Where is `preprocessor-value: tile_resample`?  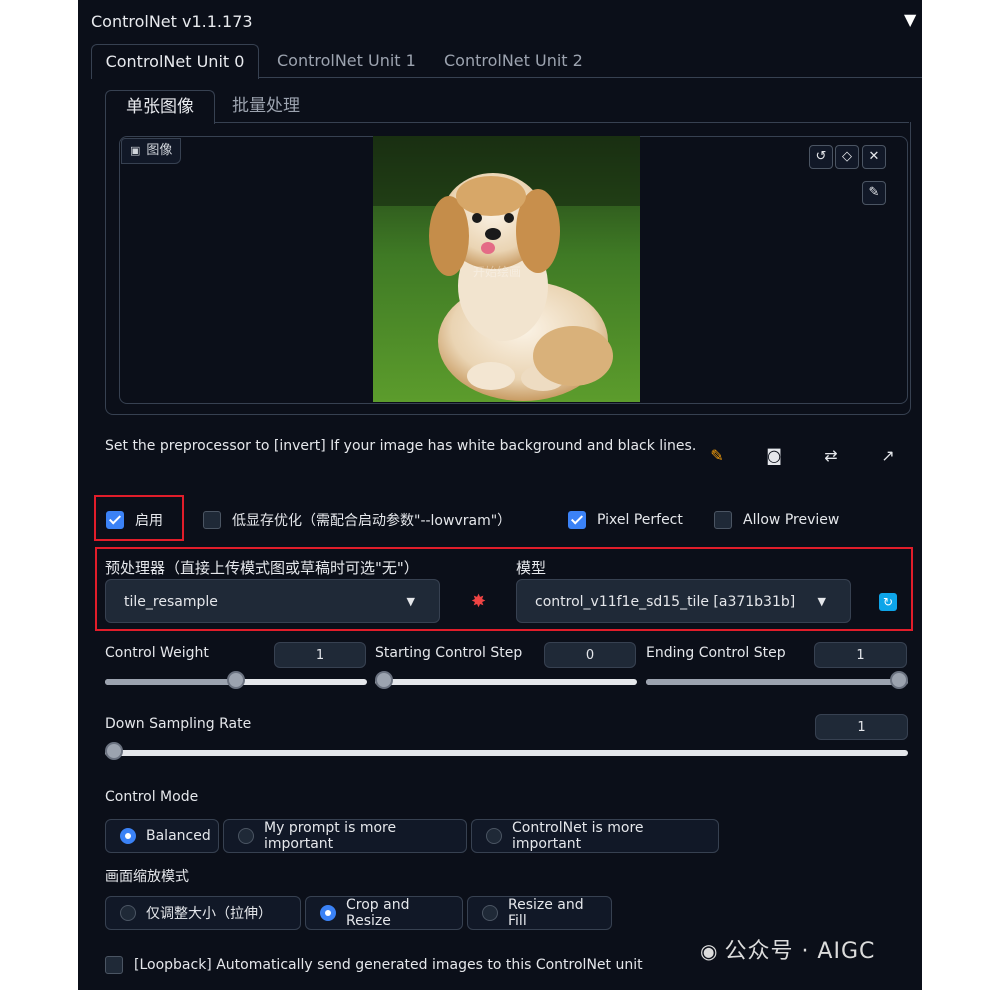 preprocessor-value: tile_resample is located at coordinates (171, 602).